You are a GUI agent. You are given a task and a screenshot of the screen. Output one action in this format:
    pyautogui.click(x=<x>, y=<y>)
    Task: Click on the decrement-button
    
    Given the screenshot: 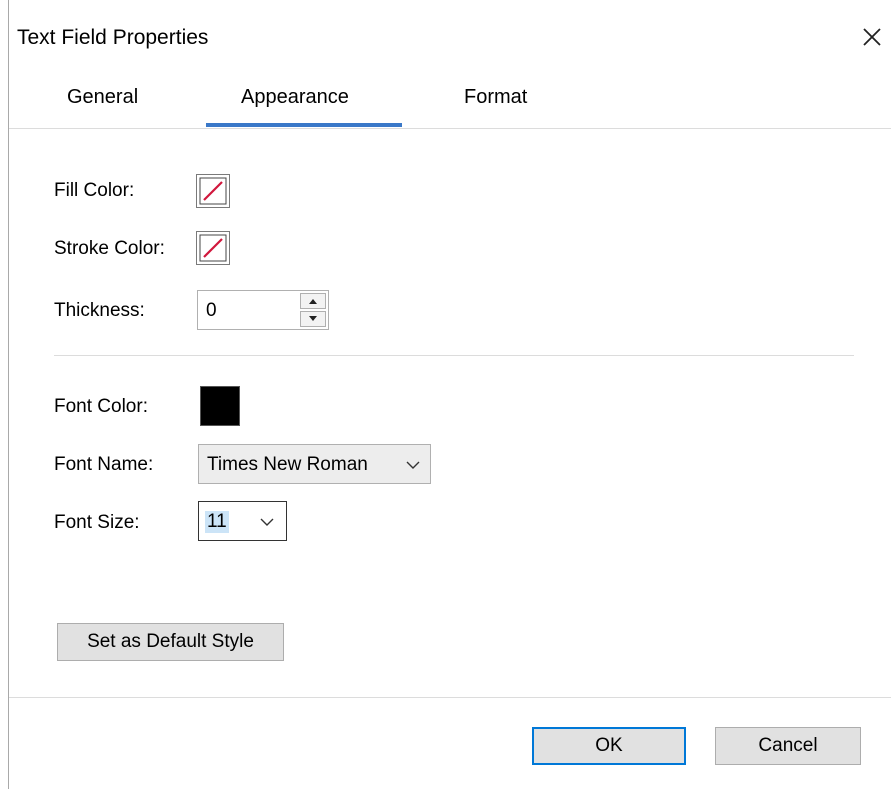 What is the action you would take?
    pyautogui.click(x=313, y=319)
    